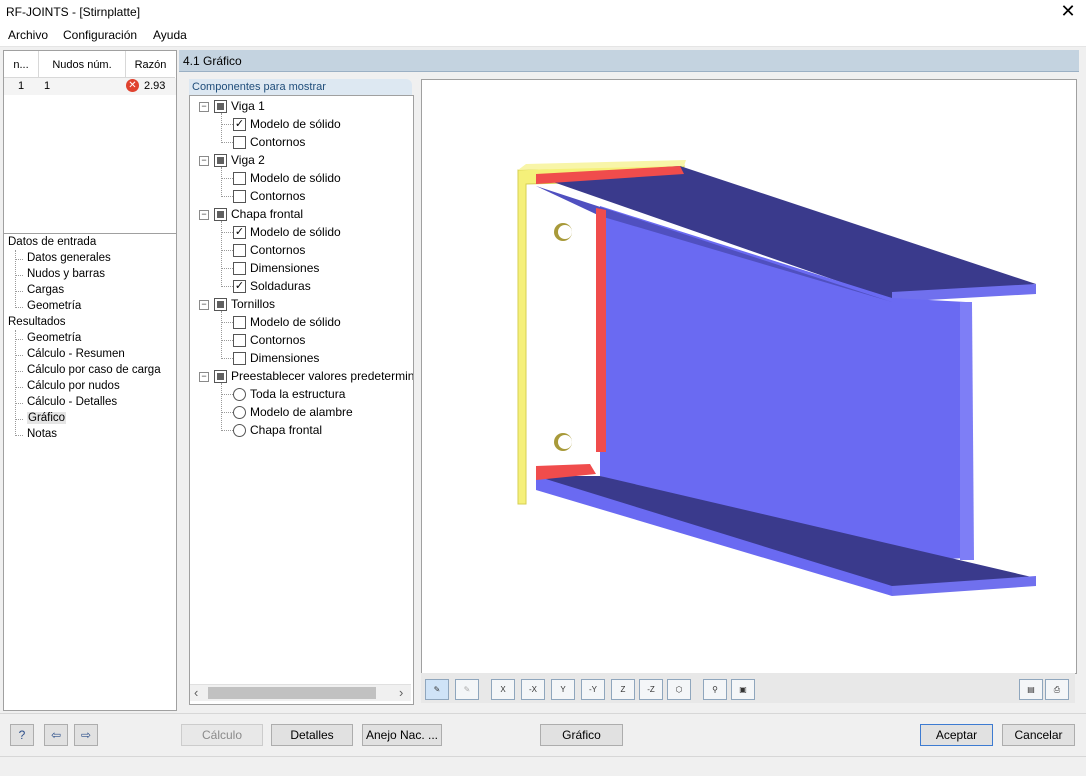  I want to click on table-row: 1 1 ✕ 2.93, so click(90, 86).